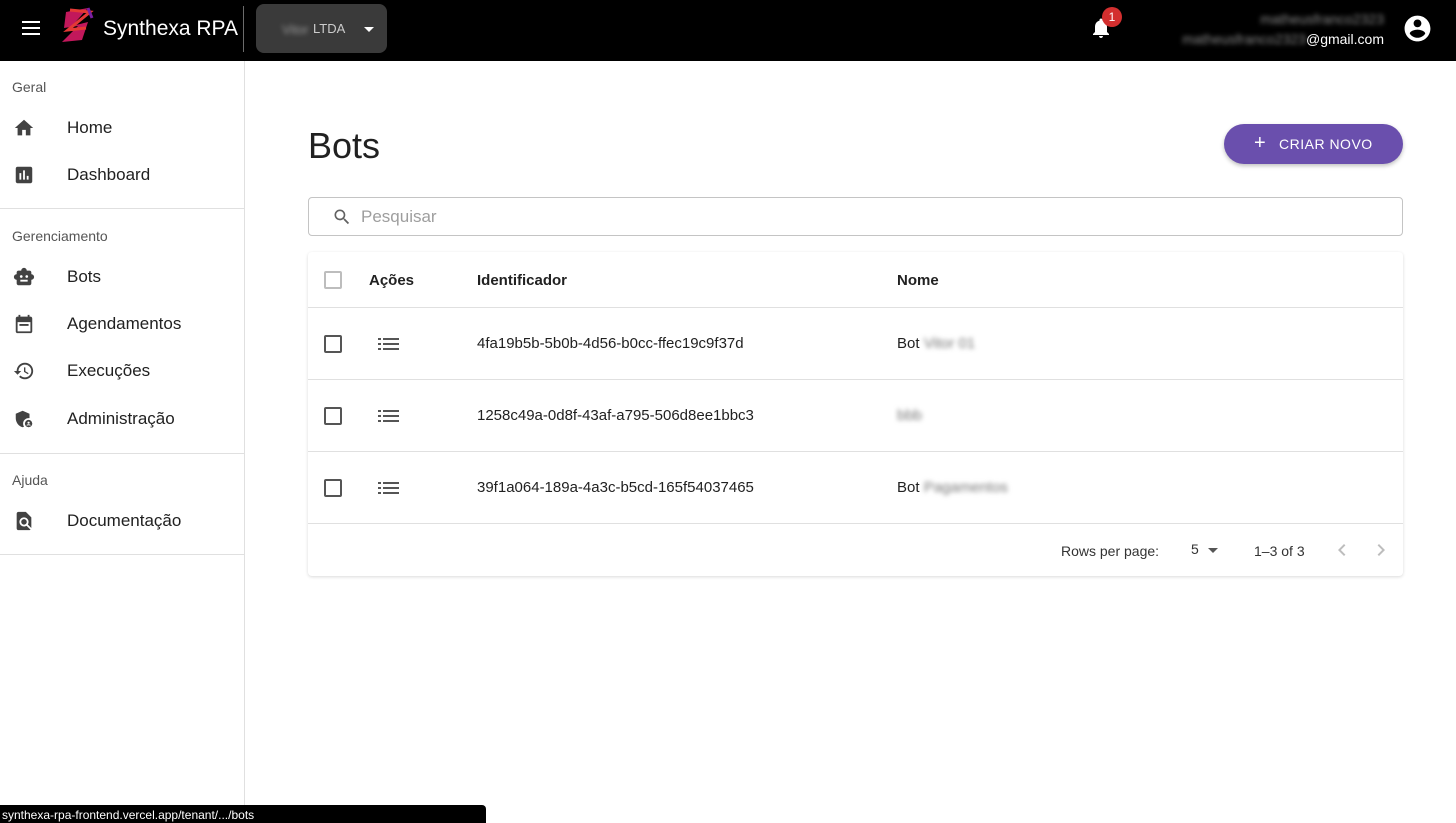 The height and width of the screenshot is (823, 1456). Describe the element at coordinates (84, 276) in the screenshot. I see `sidebar-item-label: Bots` at that location.